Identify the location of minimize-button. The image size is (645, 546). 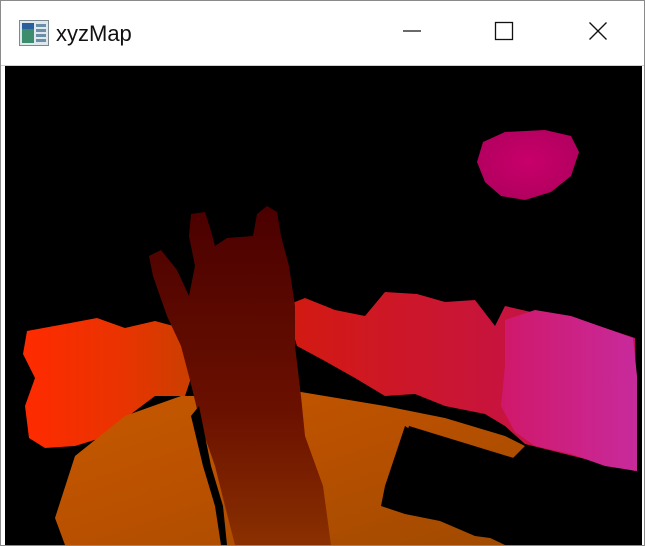
(412, 33).